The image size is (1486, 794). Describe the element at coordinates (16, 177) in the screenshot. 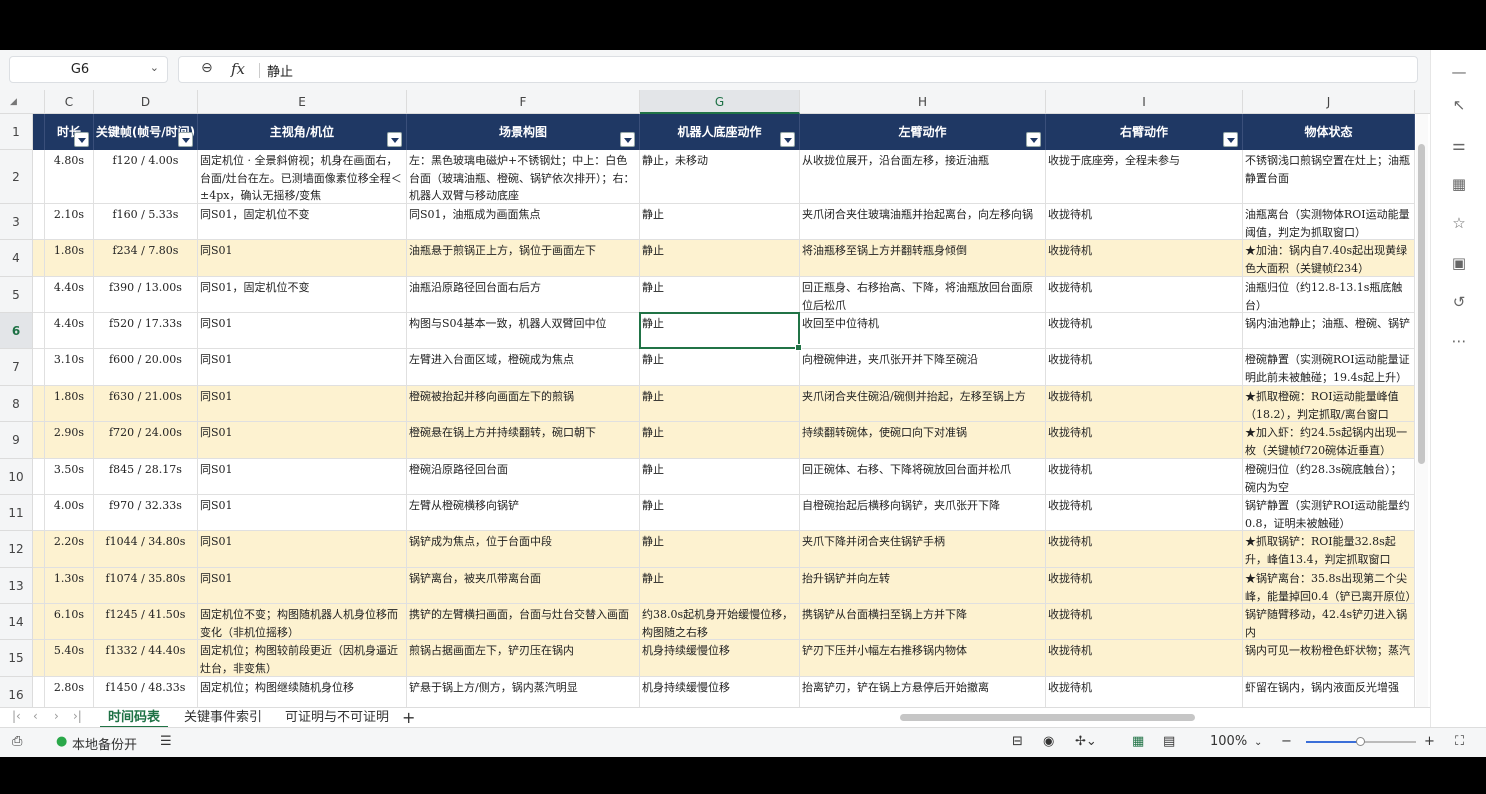

I see `row-header-2: 2` at that location.